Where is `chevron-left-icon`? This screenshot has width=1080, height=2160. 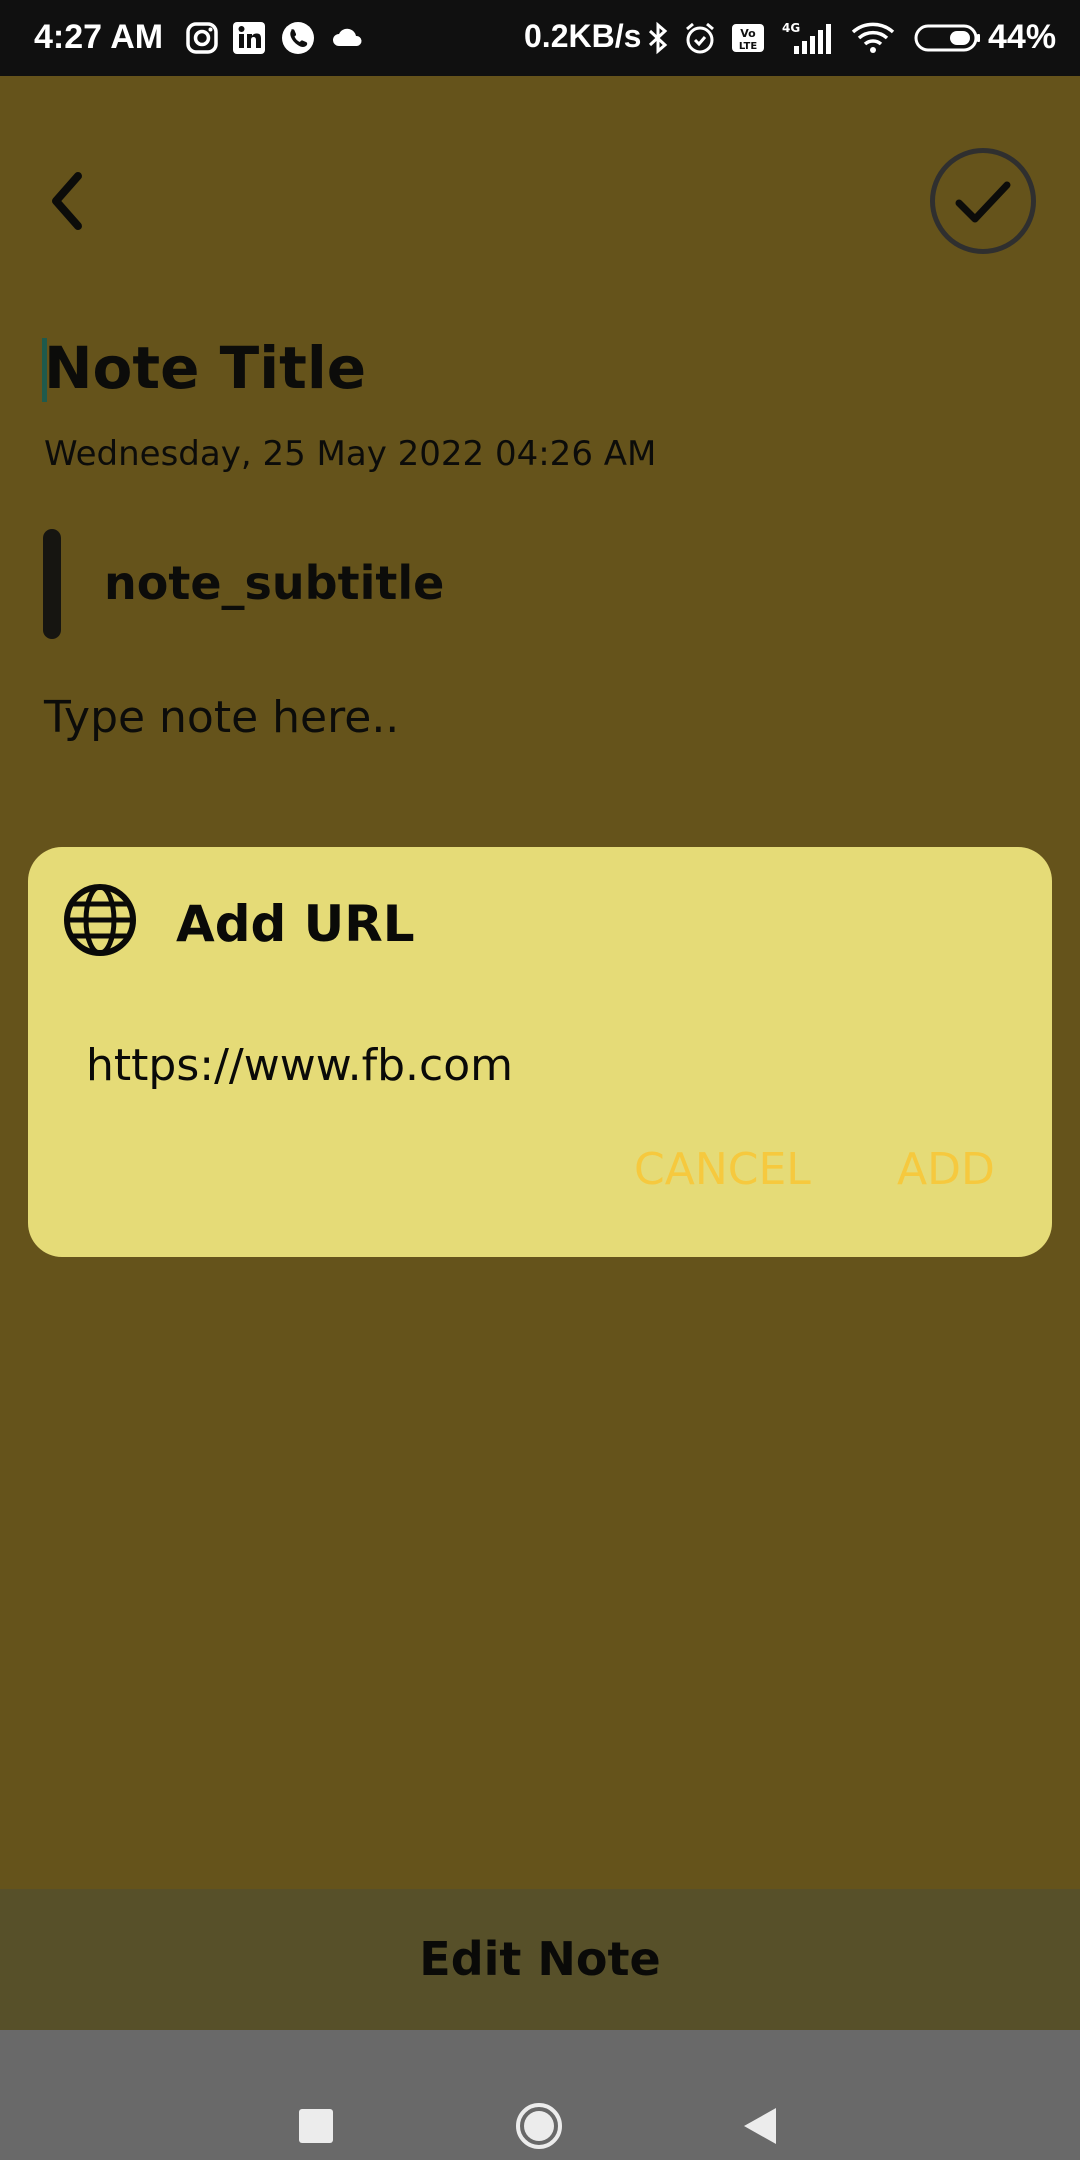
chevron-left-icon is located at coordinates (67, 201).